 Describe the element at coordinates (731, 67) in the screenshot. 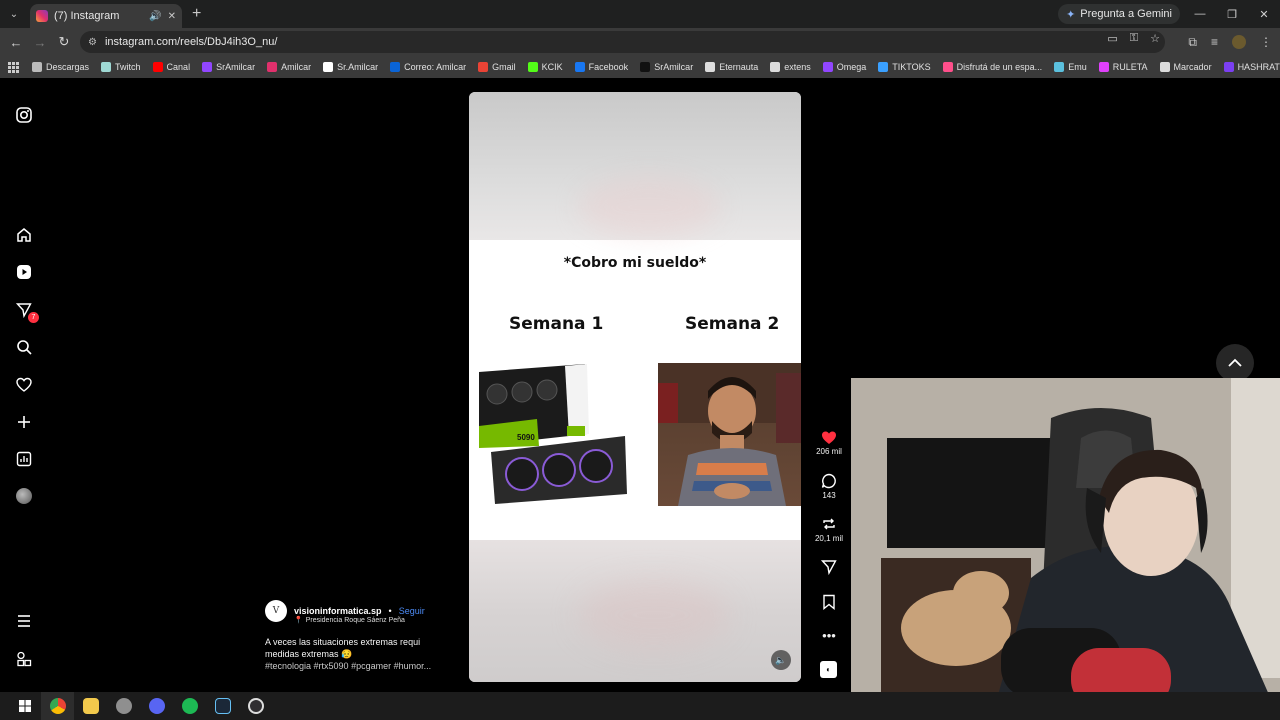

I see `bookmark-item: Eternauta` at that location.